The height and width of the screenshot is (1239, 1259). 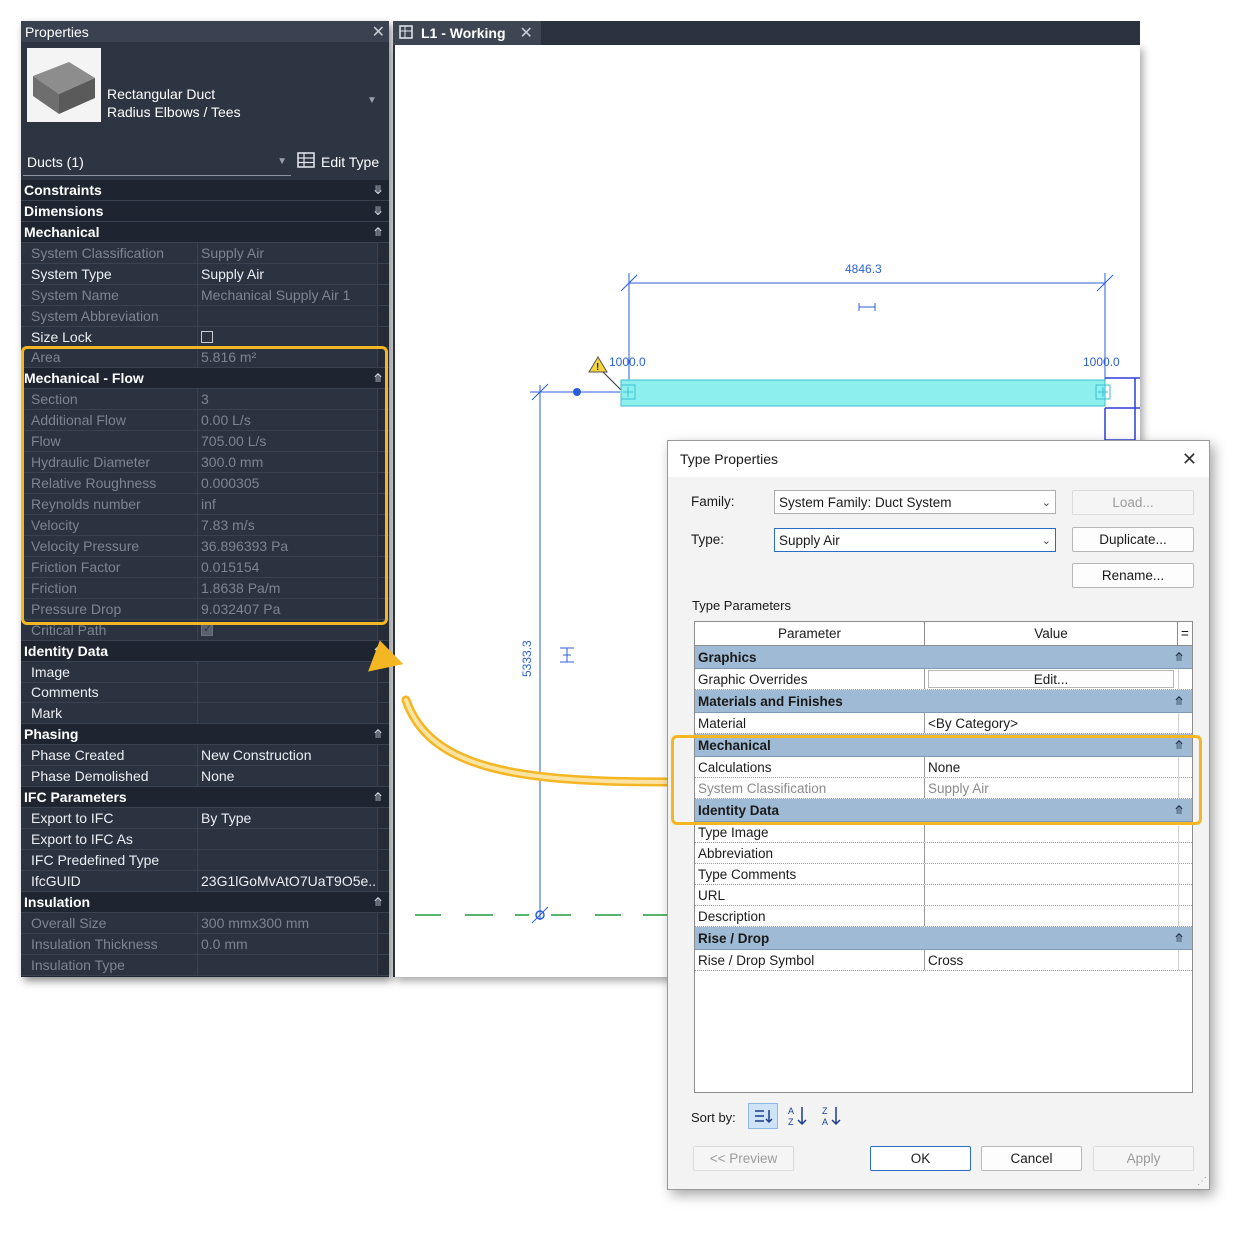 What do you see at coordinates (627, 362) in the screenshot?
I see `dimension-end-left: 1000.0` at bounding box center [627, 362].